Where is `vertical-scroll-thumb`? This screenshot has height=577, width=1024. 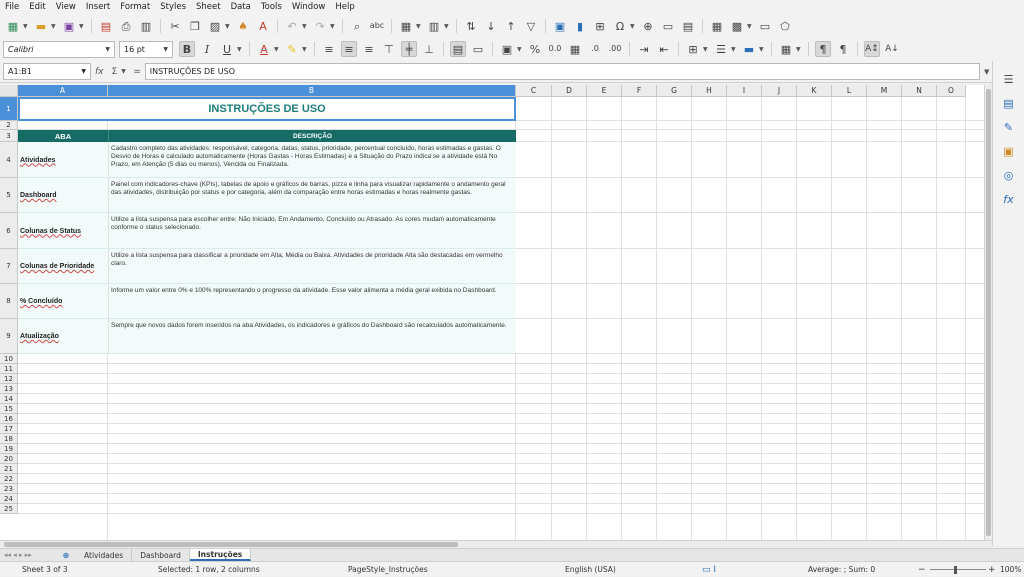 vertical-scroll-thumb is located at coordinates (988, 312).